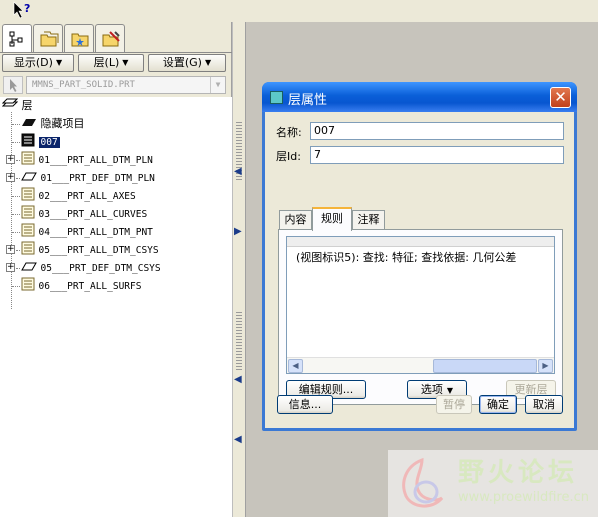 The height and width of the screenshot is (517, 598). I want to click on layer-button-row: 显示(D) ▼ 层(L) ▼ 设置(G) ▼, so click(116, 63).